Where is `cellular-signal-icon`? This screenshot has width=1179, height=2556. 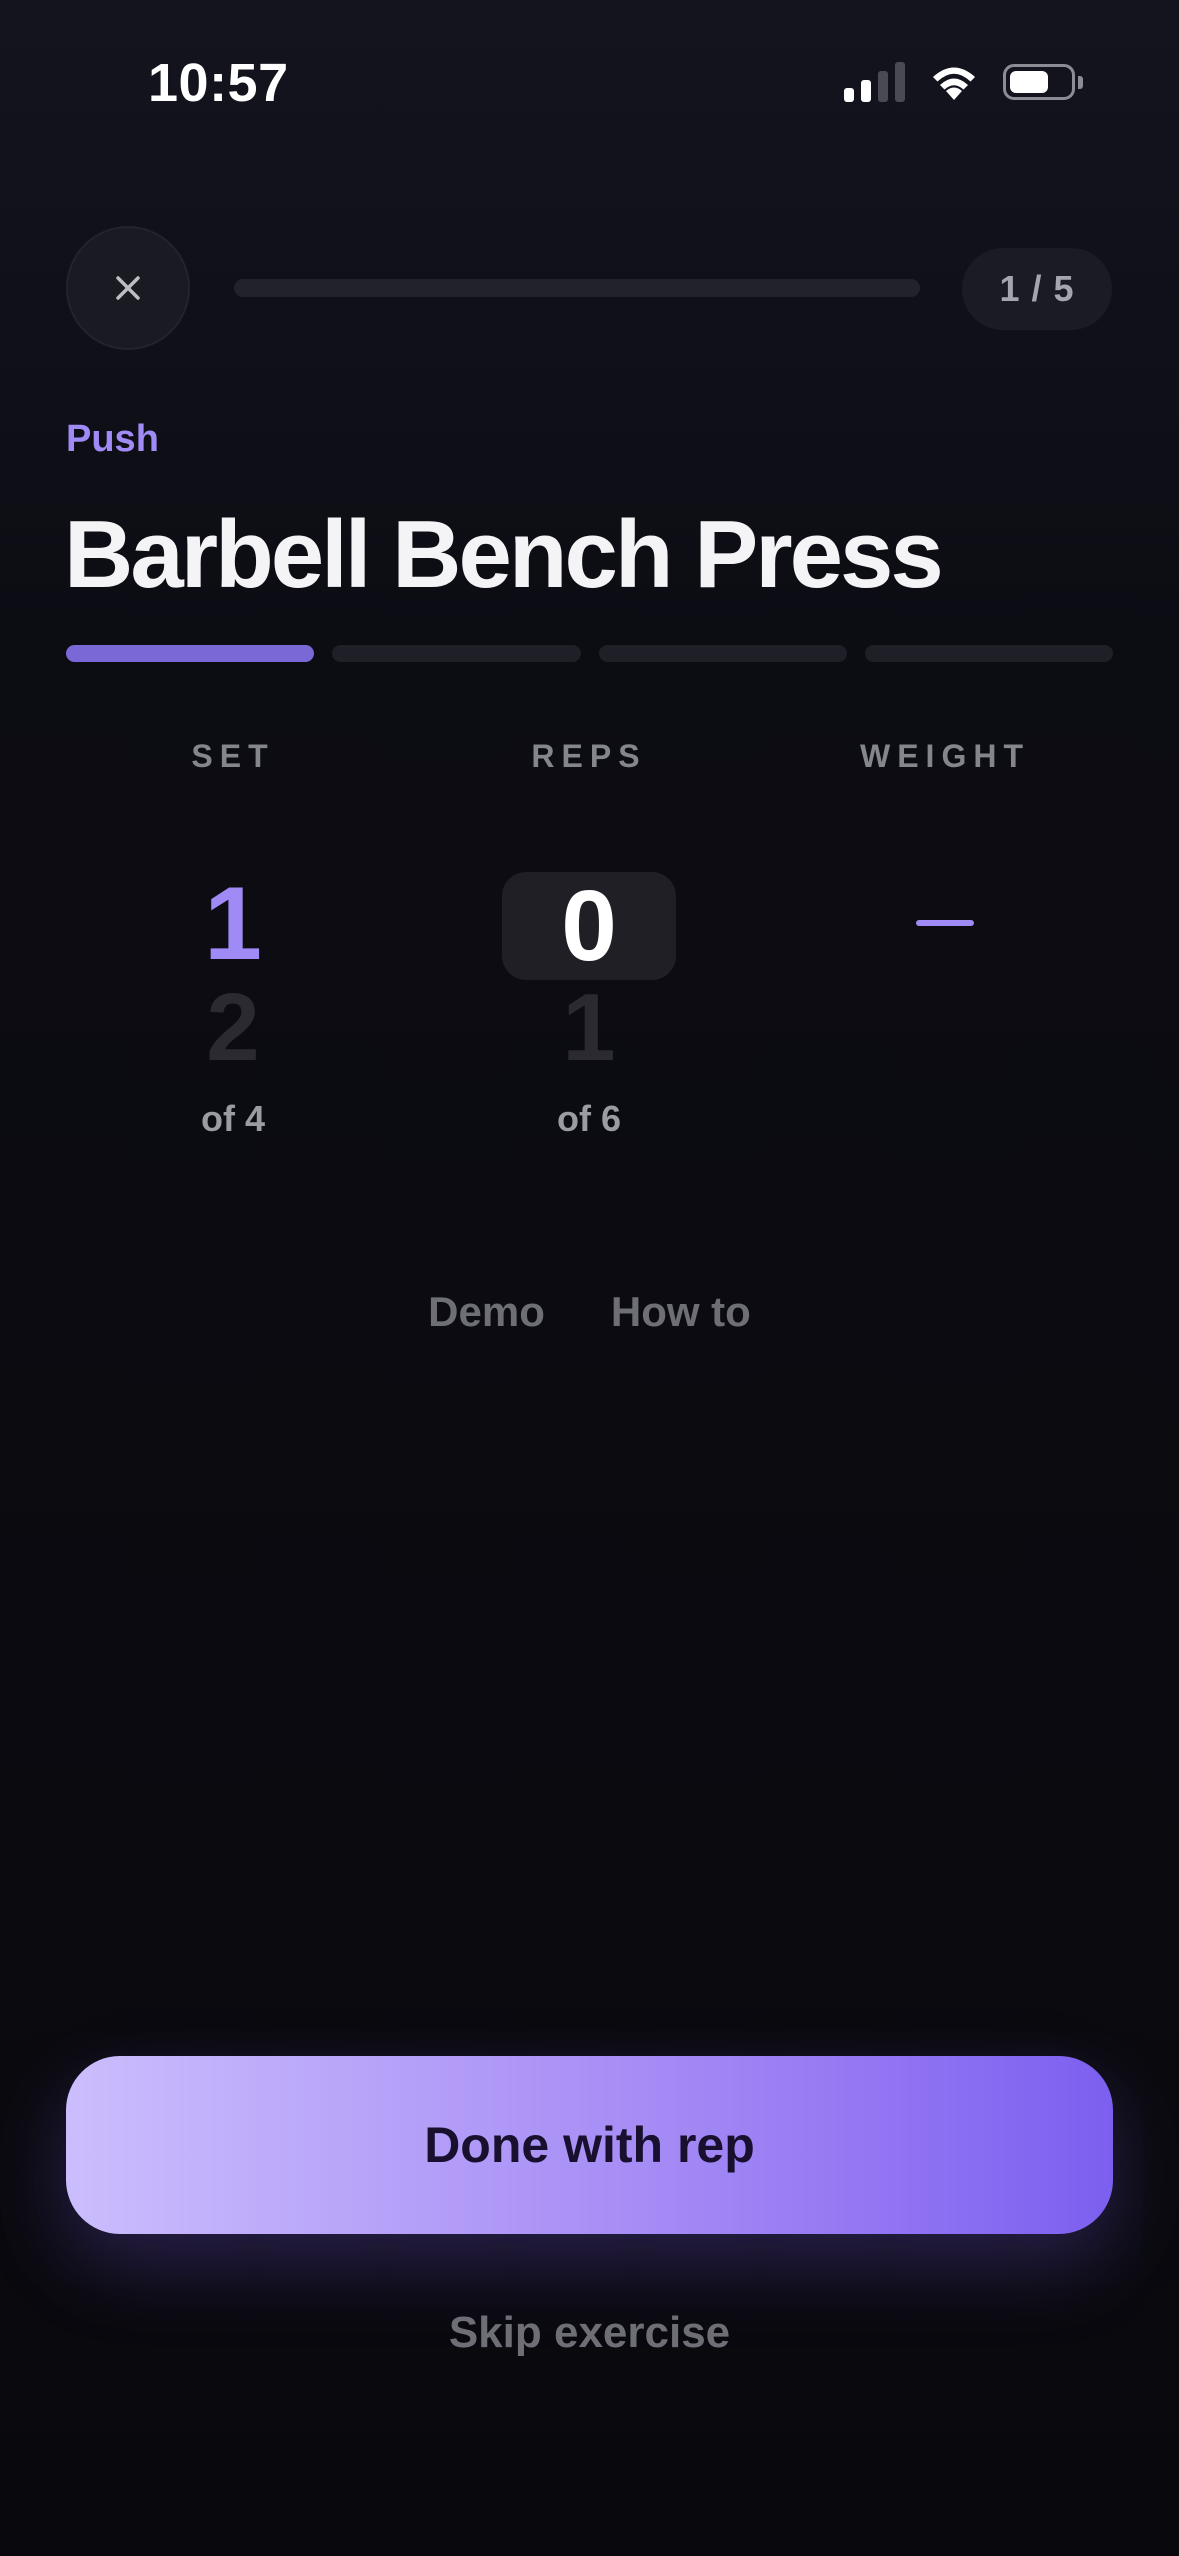
cellular-signal-icon is located at coordinates (874, 82).